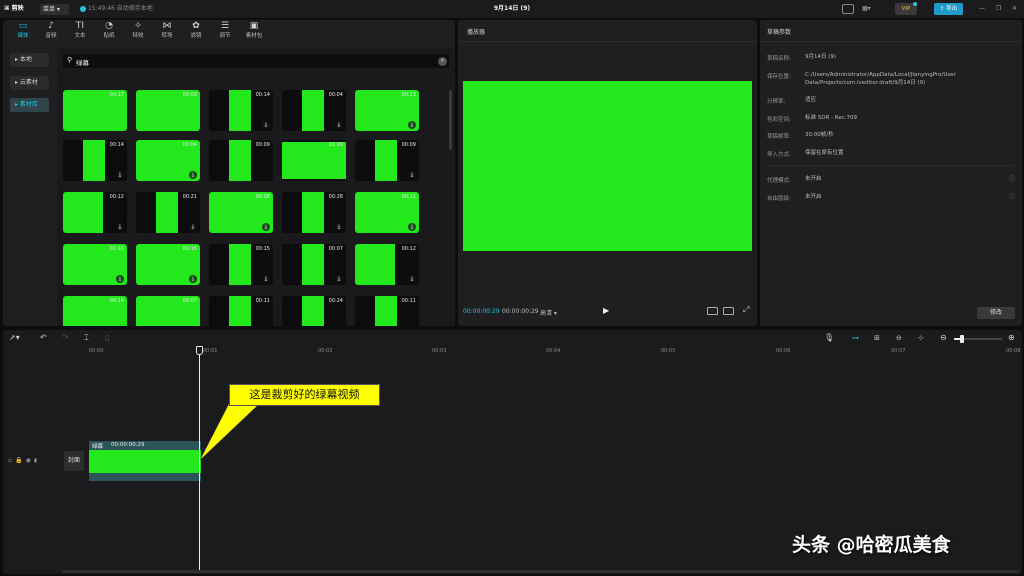  What do you see at coordinates (20, 460) in the screenshot?
I see `lock-icon: 🔒` at bounding box center [20, 460].